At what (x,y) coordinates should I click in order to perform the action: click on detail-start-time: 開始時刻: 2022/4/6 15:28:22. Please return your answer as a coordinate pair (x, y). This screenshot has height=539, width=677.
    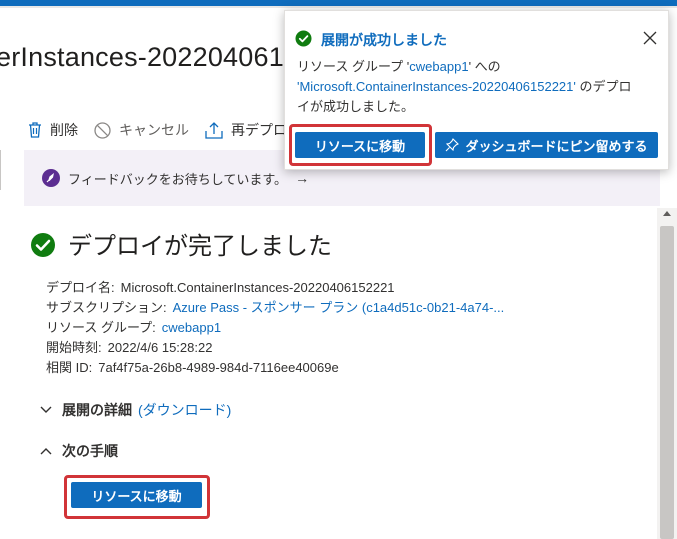
    Looking at the image, I should click on (129, 347).